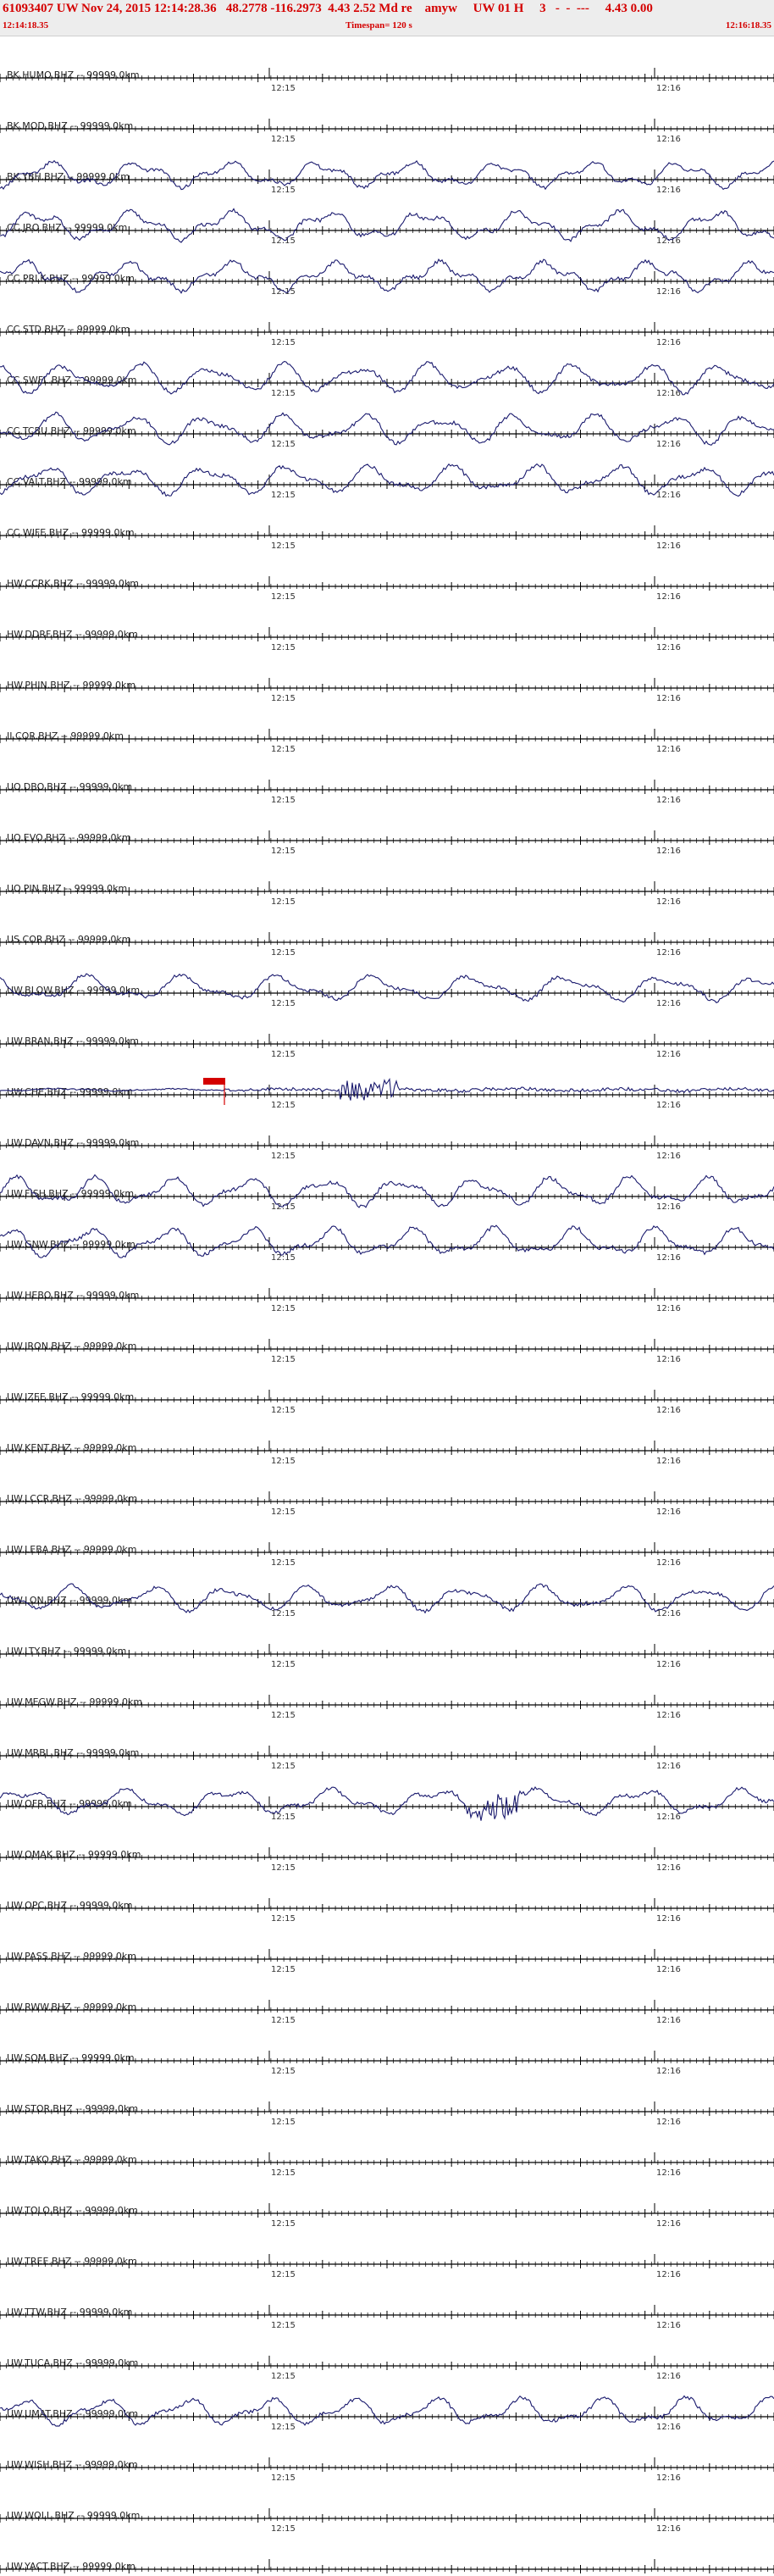  What do you see at coordinates (74, 1701) in the screenshot?
I see `trace-label: UW.MEGW.BHZ -- 99999.0km` at bounding box center [74, 1701].